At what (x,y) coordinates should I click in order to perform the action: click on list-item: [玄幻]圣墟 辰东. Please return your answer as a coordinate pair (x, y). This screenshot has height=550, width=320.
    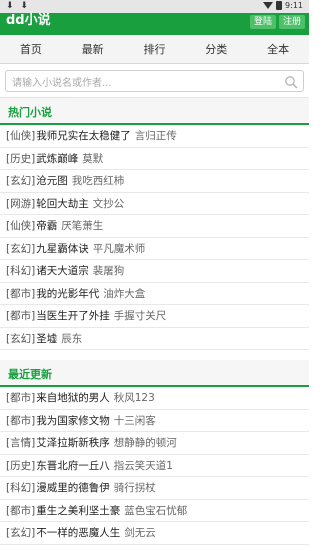
    Looking at the image, I should click on (154, 339).